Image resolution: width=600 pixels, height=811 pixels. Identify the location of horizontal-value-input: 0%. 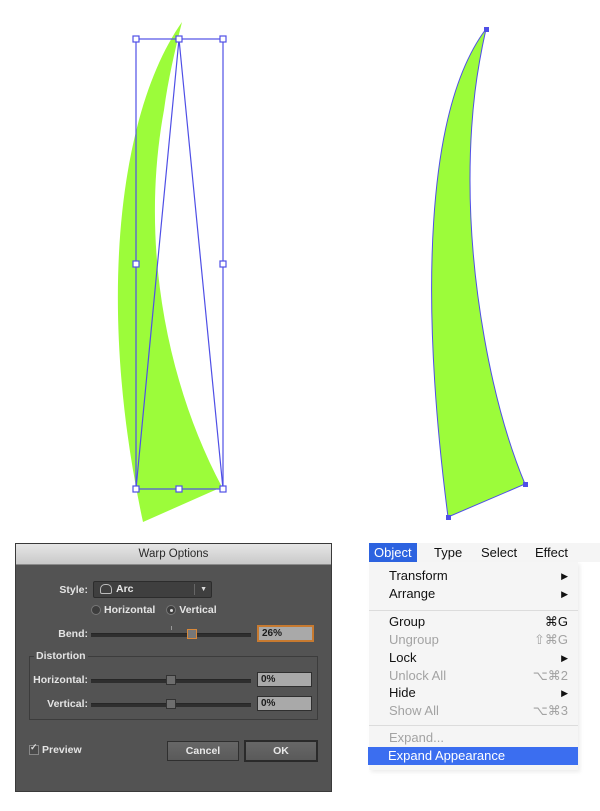
(284, 679).